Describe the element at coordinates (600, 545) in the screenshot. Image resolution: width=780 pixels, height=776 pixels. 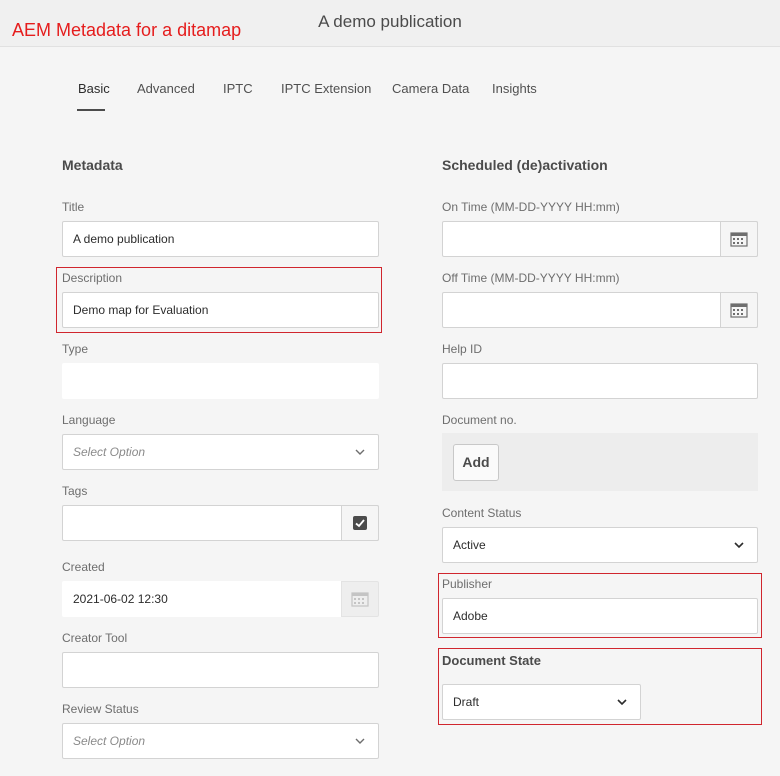
I see `content-status-select: Active` at that location.